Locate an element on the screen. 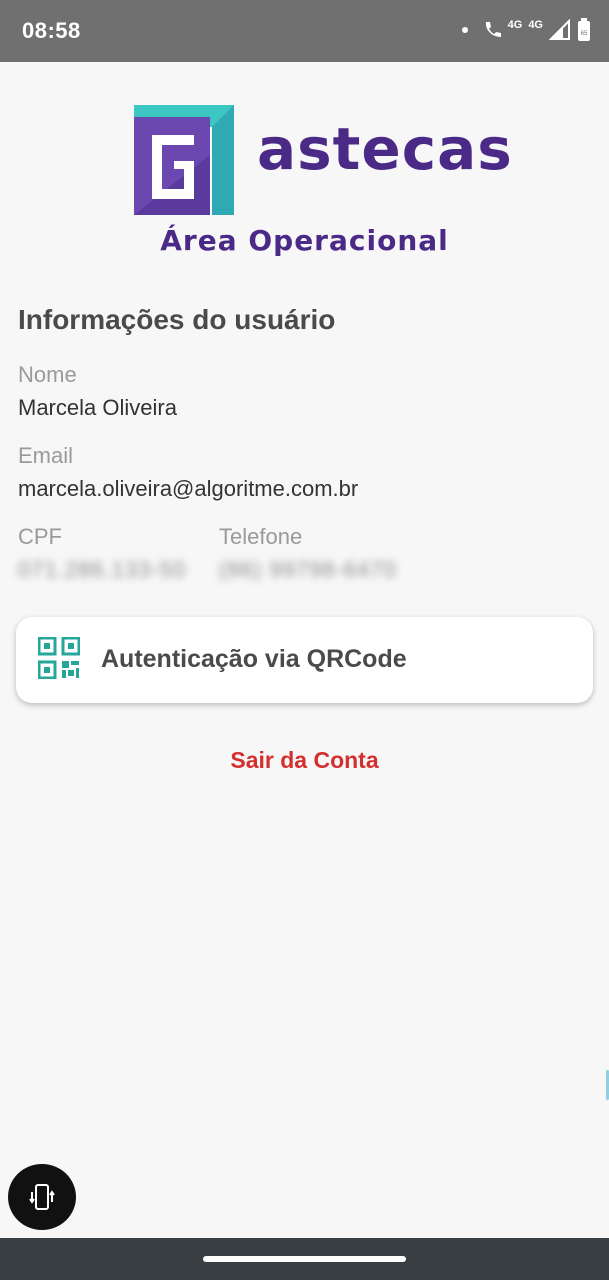 The image size is (609, 1280). network-label-2: 4G is located at coordinates (535, 24).